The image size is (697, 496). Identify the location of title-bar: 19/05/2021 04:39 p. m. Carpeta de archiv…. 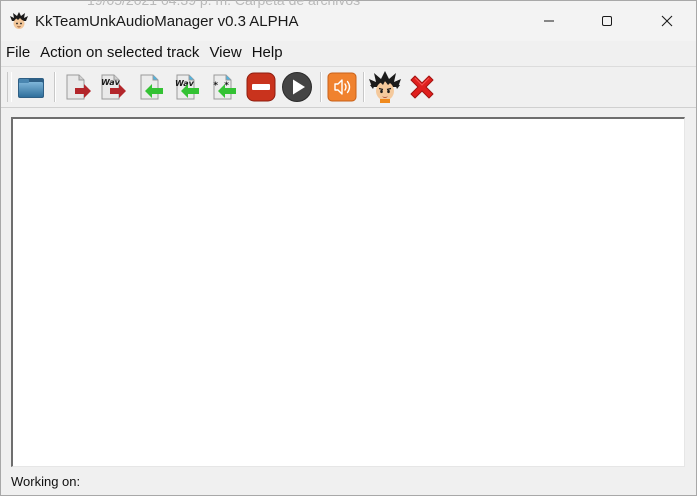
(348, 20).